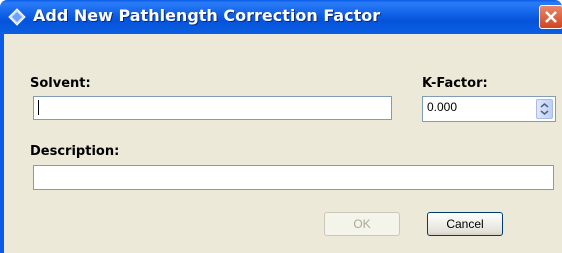 Image resolution: width=562 pixels, height=253 pixels. What do you see at coordinates (362, 224) in the screenshot?
I see `ok-button: OK` at bounding box center [362, 224].